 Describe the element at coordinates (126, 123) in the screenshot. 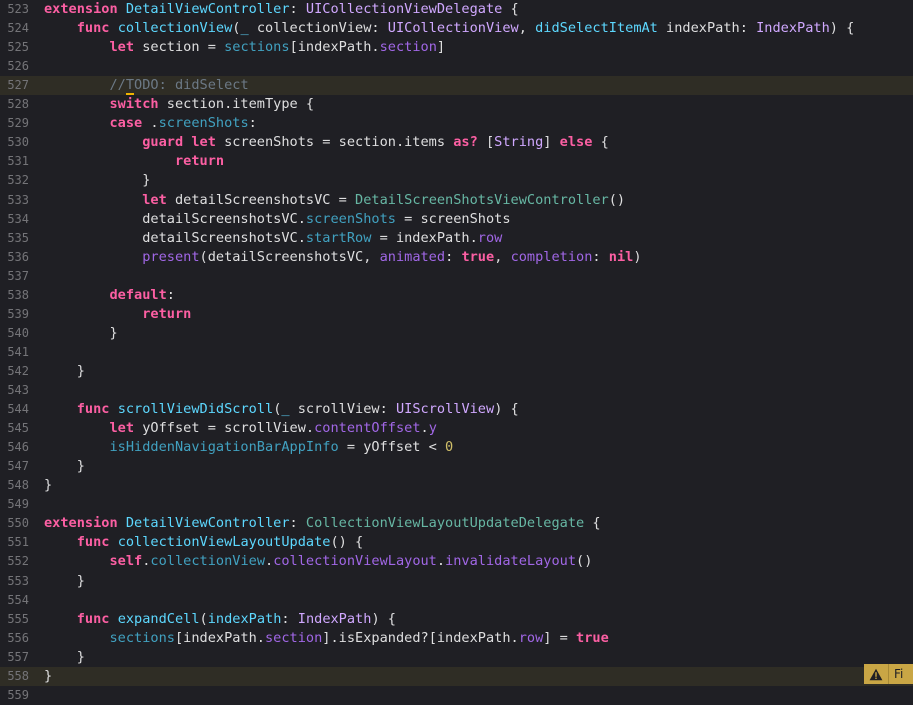

I see `code-token: case` at that location.